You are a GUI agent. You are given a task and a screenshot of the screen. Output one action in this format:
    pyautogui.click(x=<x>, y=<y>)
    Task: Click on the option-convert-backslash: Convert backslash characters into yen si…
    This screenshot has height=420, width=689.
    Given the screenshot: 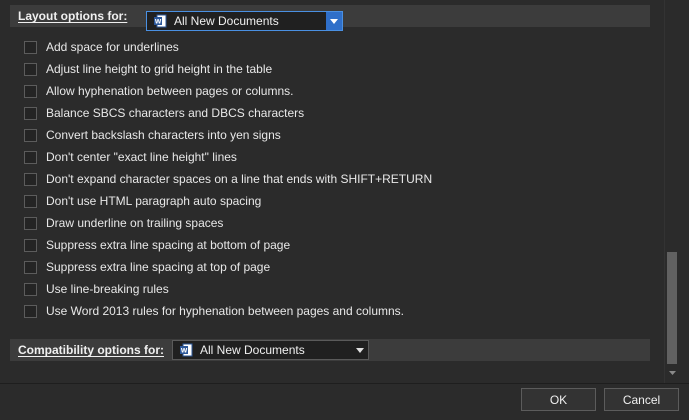 What is the action you would take?
    pyautogui.click(x=228, y=135)
    